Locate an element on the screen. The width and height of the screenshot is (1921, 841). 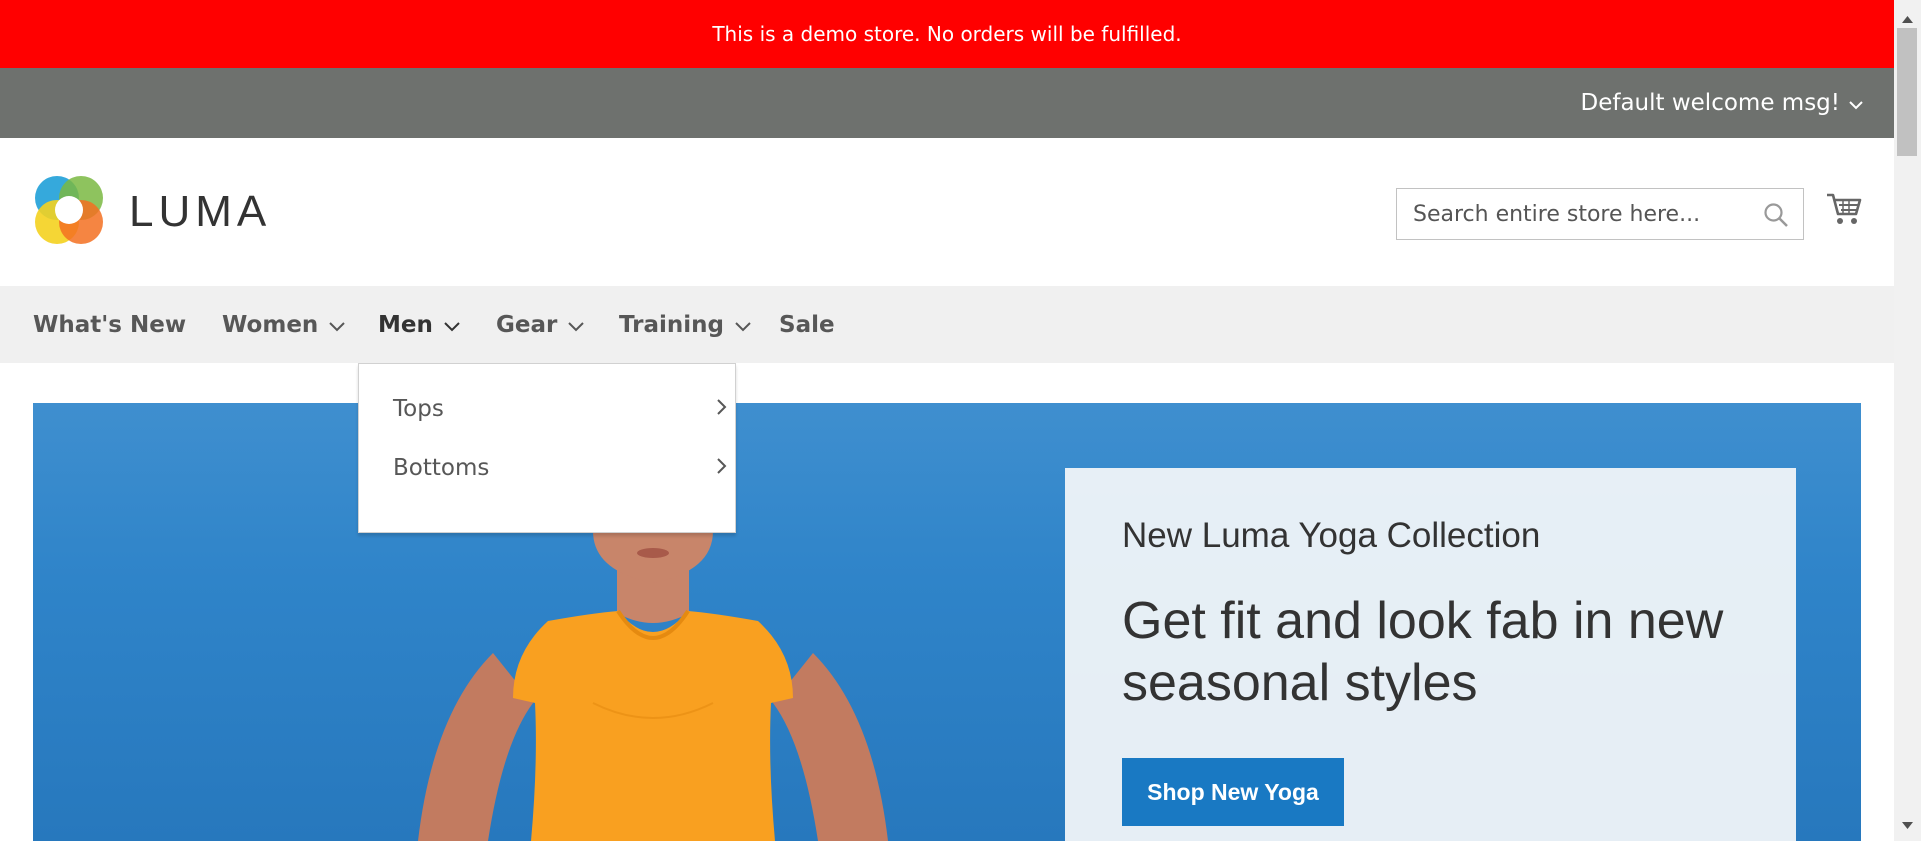
nav-item-label: Sale is located at coordinates (807, 324).